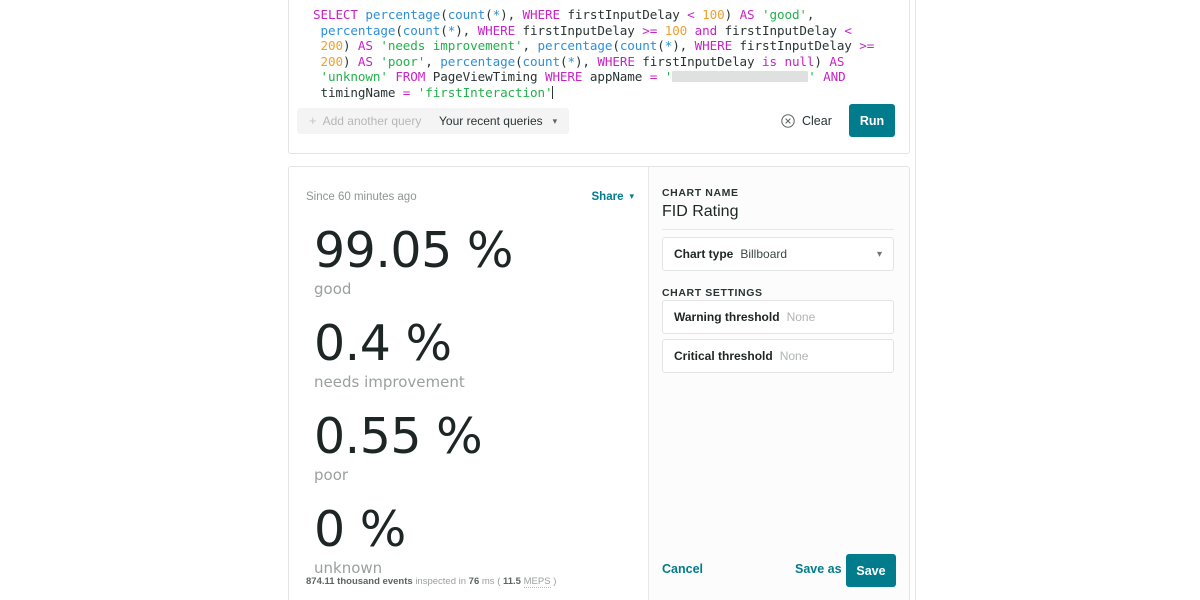 This screenshot has height=600, width=1200. What do you see at coordinates (476, 540) in the screenshot?
I see `billboard-item: 0 % unknown` at bounding box center [476, 540].